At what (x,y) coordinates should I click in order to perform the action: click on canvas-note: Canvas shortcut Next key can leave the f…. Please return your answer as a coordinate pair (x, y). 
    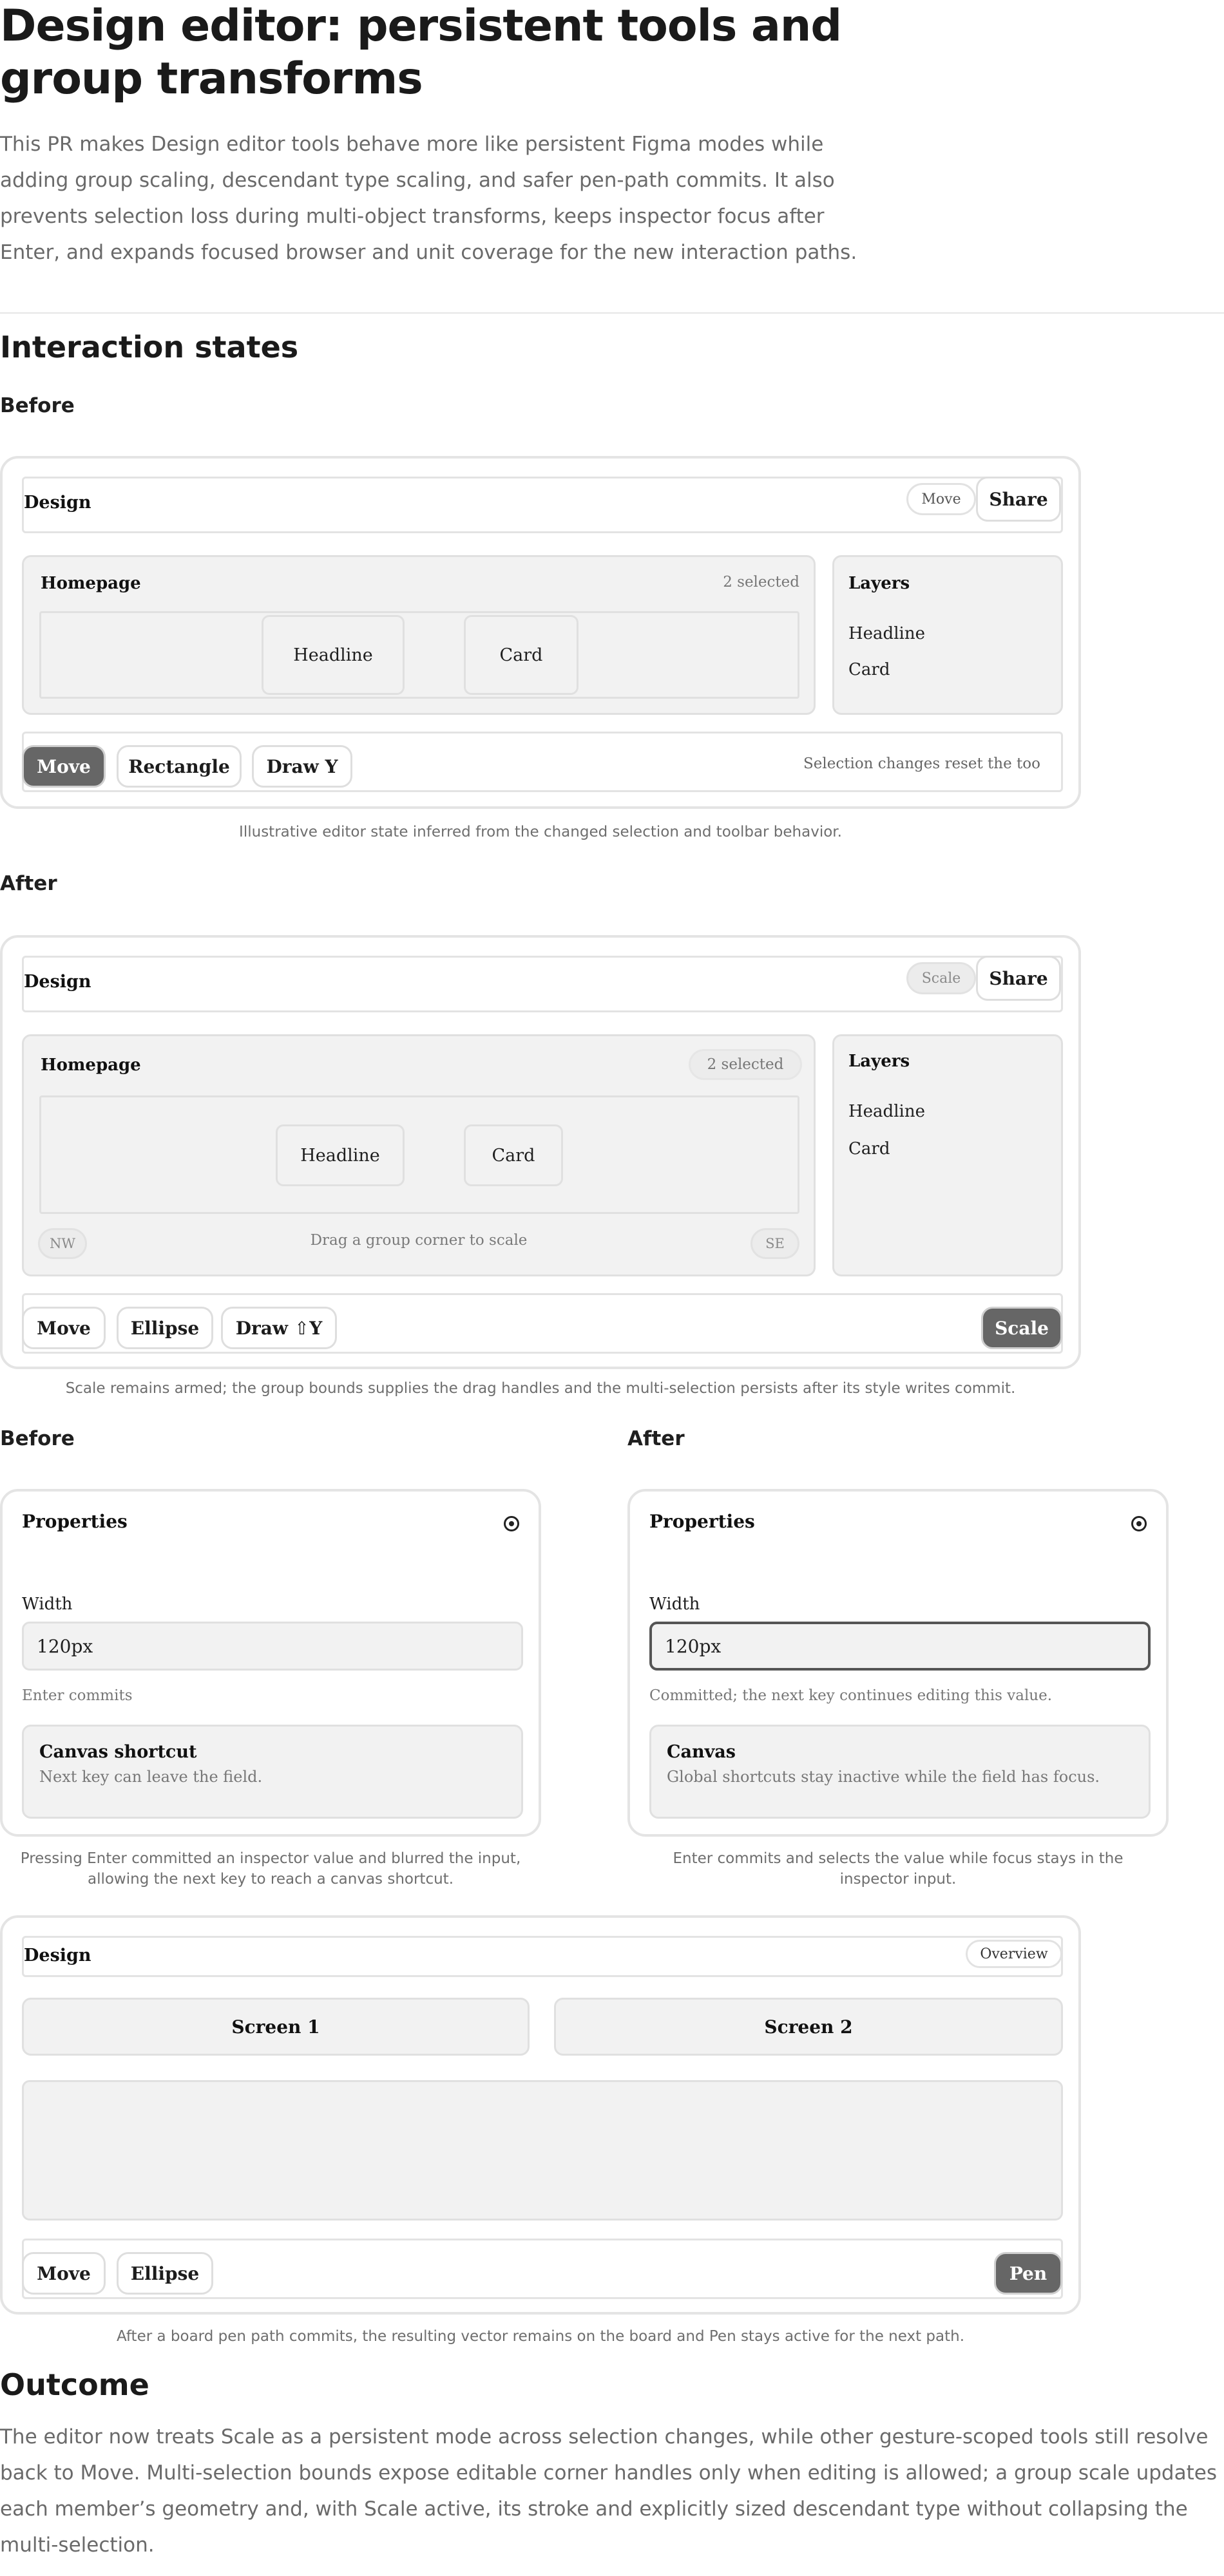
    Looking at the image, I should click on (272, 1772).